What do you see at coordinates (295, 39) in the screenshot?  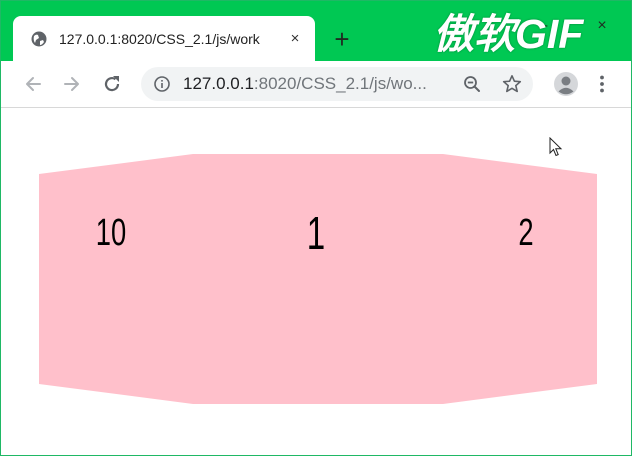 I see `tab-close-button: ×` at bounding box center [295, 39].